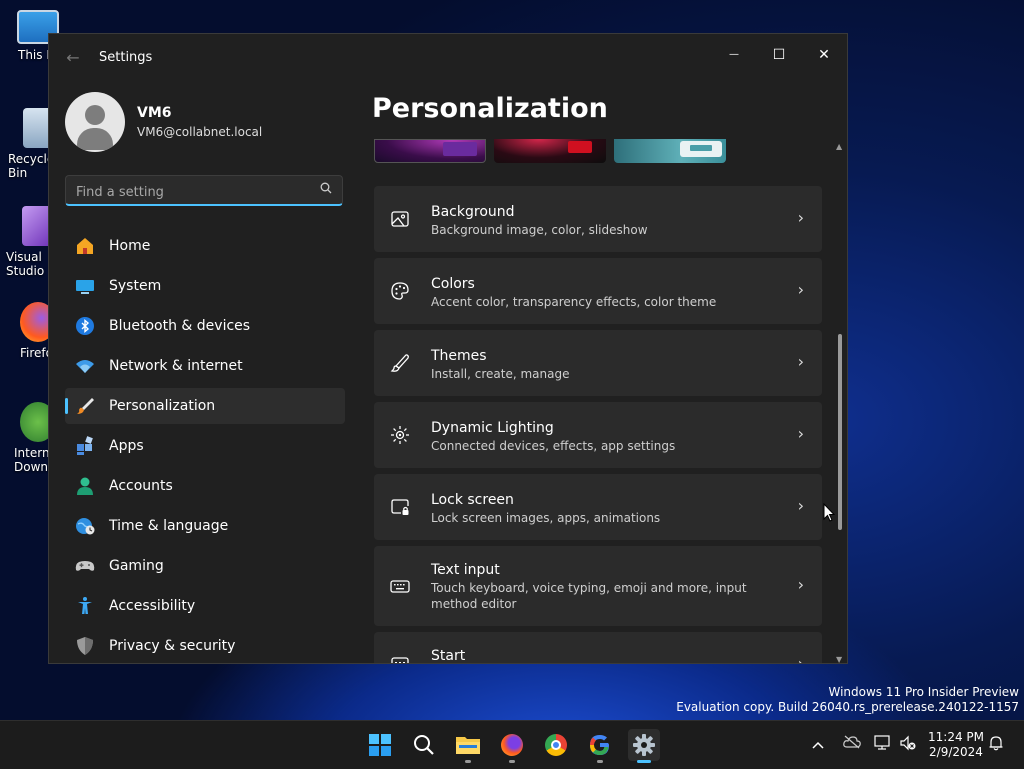 The width and height of the screenshot is (1024, 769). I want to click on network-icon, so click(882, 745).